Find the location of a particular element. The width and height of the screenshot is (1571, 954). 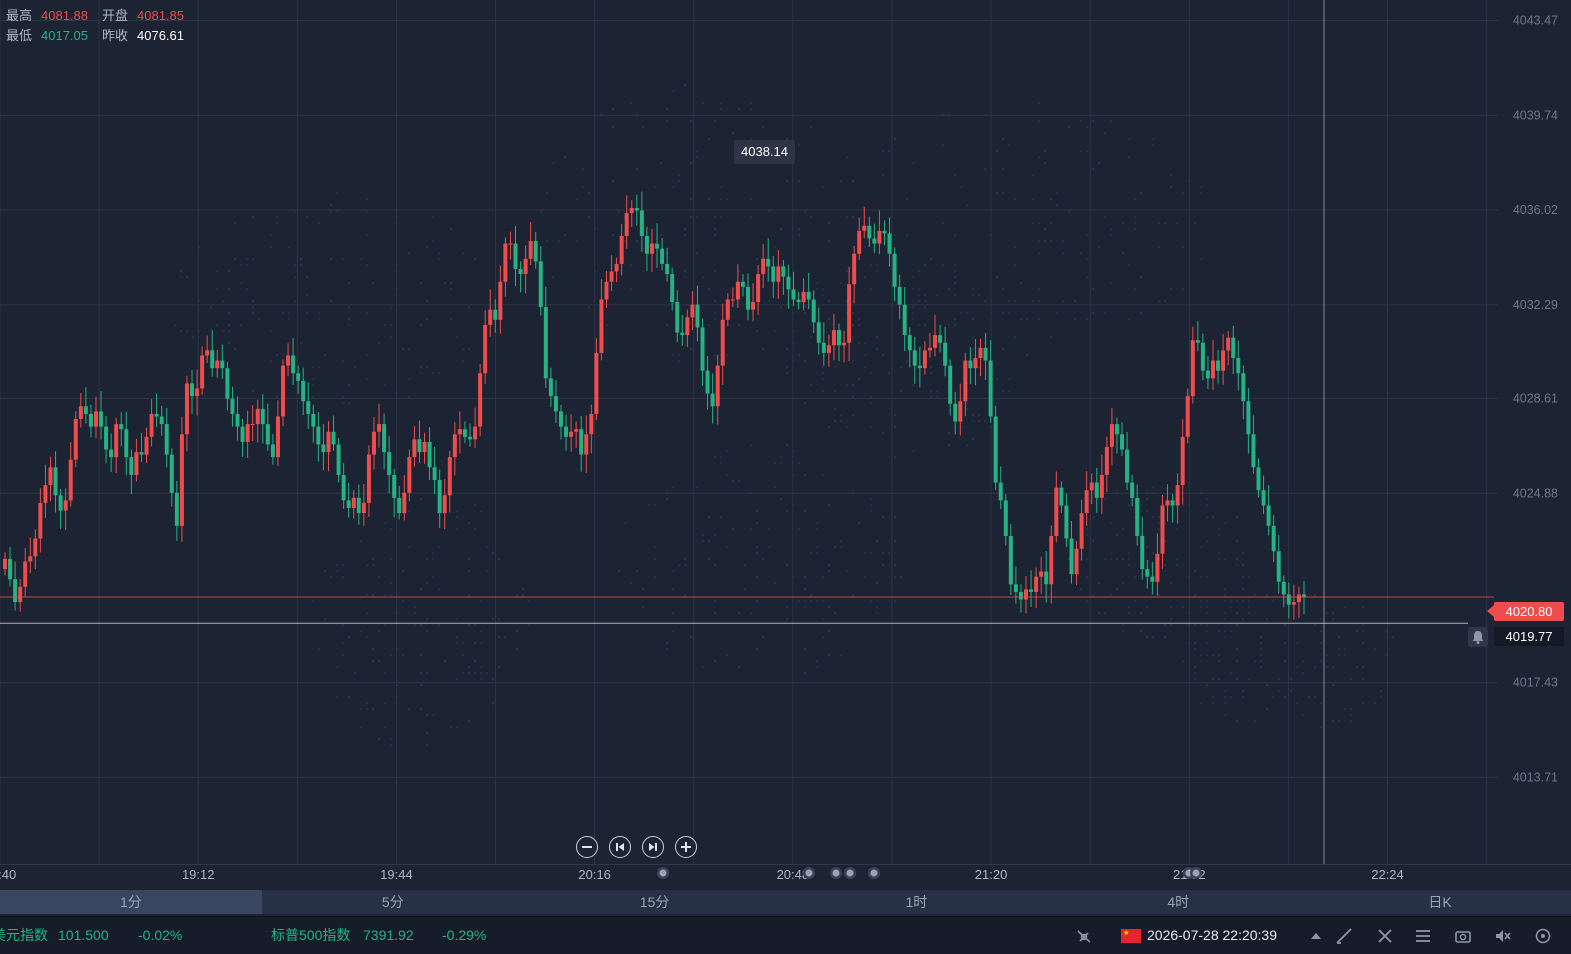

tab-15min: 15分 is located at coordinates (655, 902).